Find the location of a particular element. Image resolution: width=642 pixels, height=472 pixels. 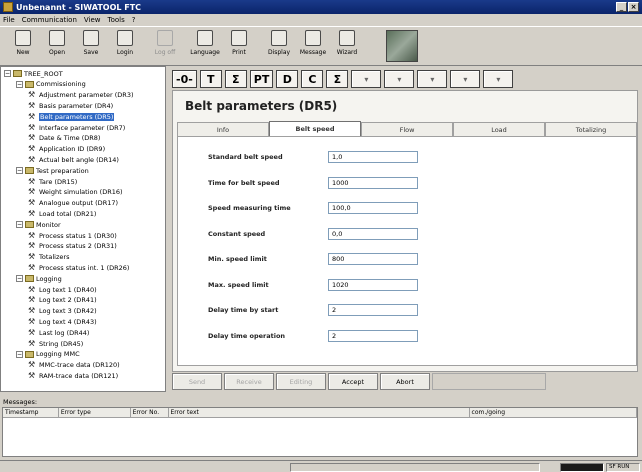

abort-button: Abort is located at coordinates (405, 381).